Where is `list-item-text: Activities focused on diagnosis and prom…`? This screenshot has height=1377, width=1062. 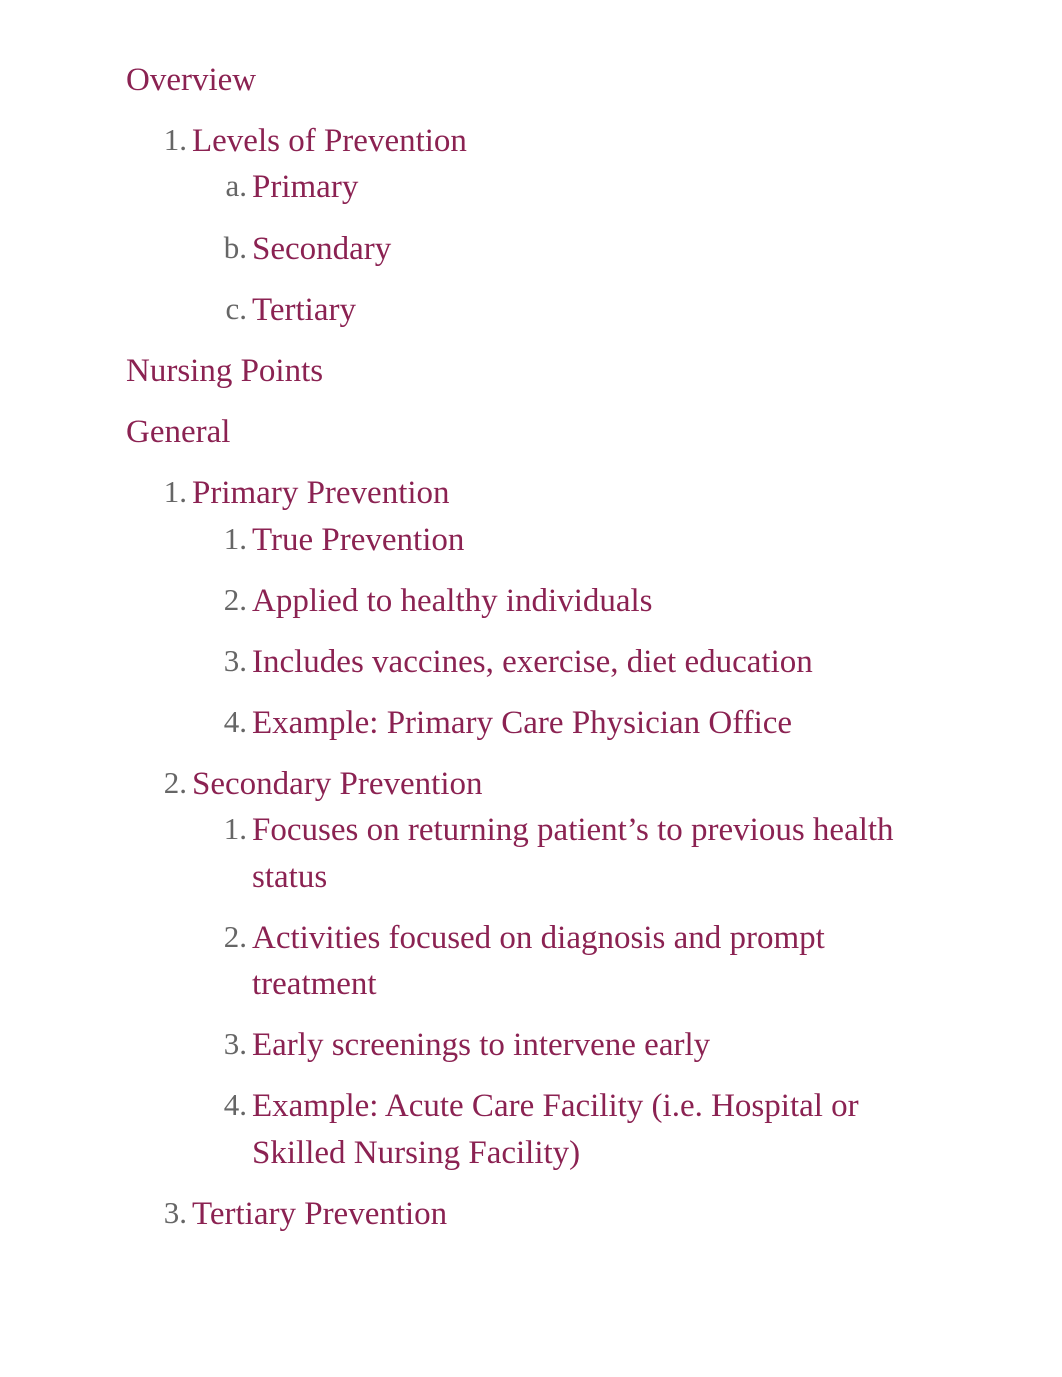
list-item-text: Activities focused on diagnosis and prom… is located at coordinates (538, 960).